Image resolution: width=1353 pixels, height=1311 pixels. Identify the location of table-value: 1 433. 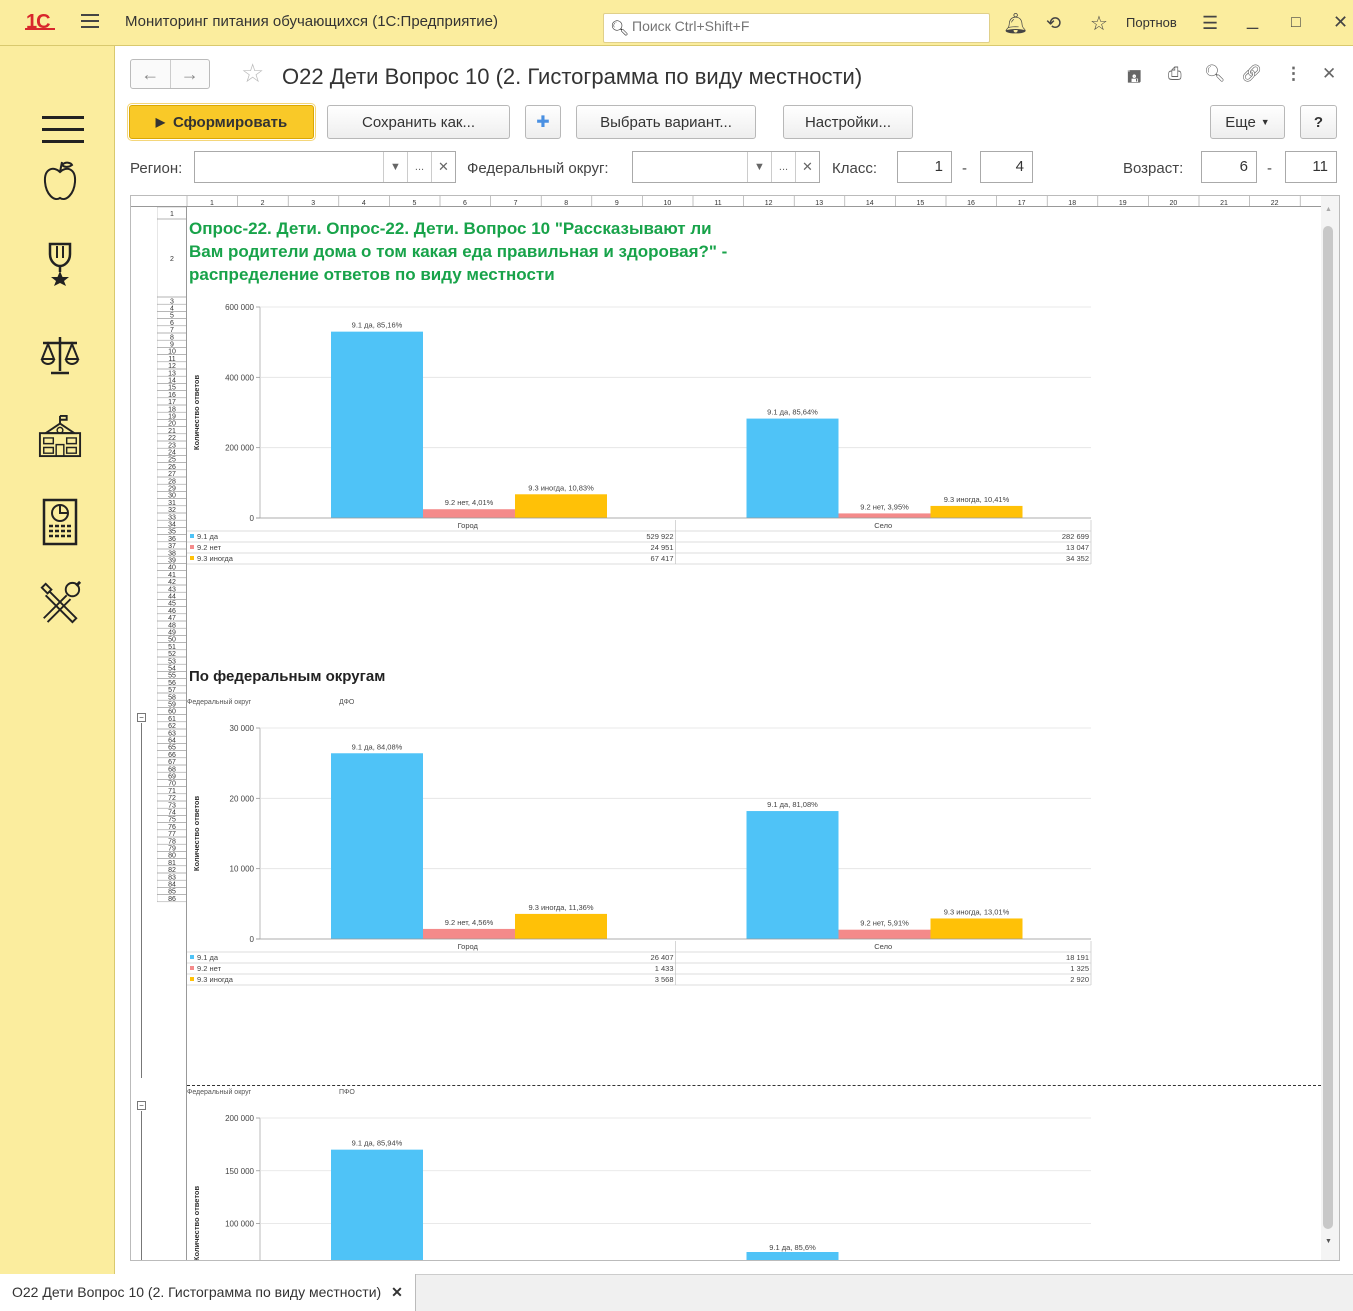
(664, 968).